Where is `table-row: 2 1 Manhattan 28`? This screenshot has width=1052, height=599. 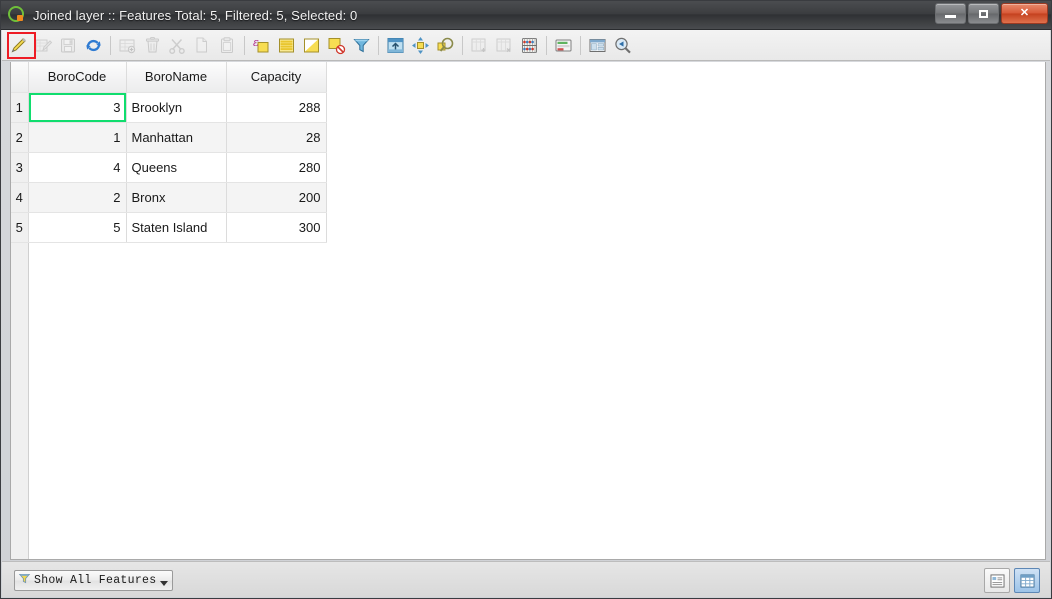
table-row: 2 1 Manhattan 28 is located at coordinates (169, 137).